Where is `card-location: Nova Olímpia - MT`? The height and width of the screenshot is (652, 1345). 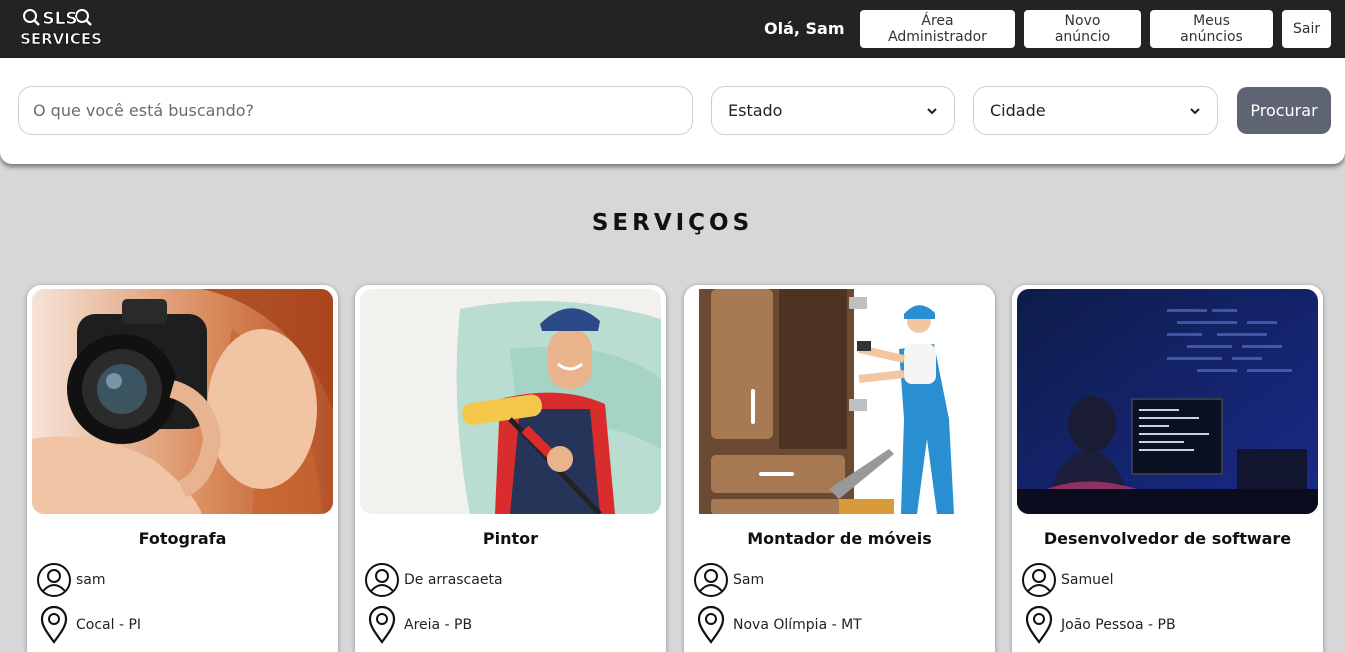 card-location: Nova Olímpia - MT is located at coordinates (777, 625).